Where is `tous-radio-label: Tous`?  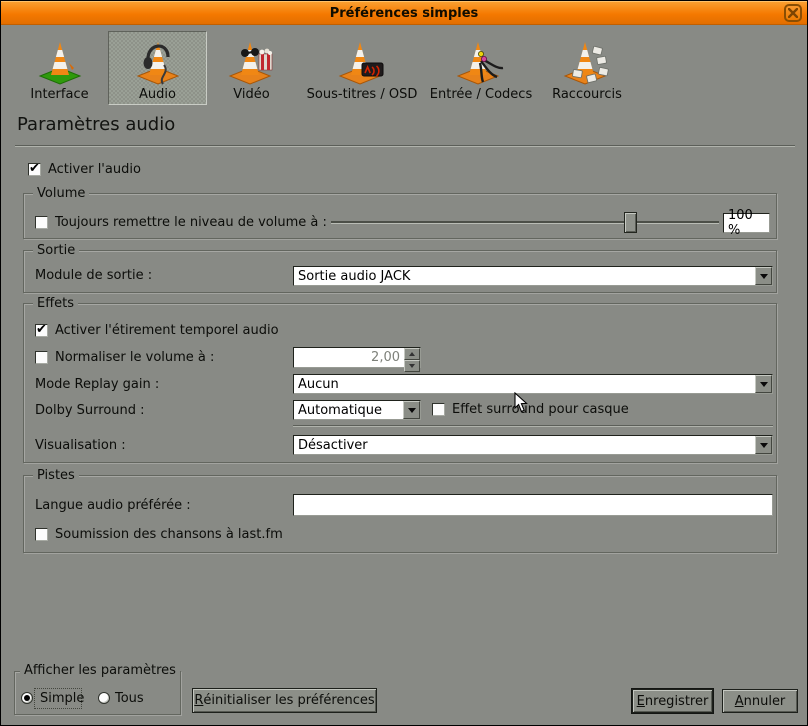 tous-radio-label: Tous is located at coordinates (129, 698).